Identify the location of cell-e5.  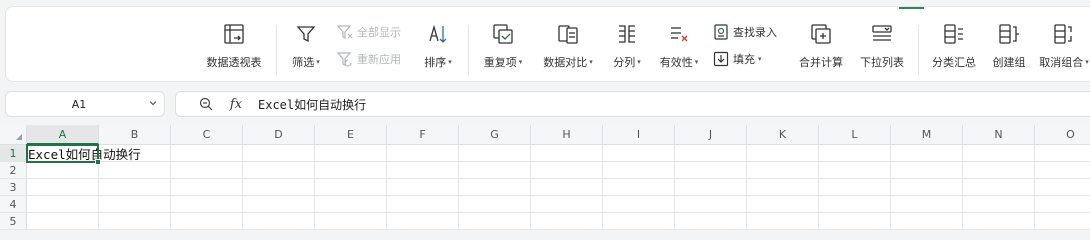
(351, 221).